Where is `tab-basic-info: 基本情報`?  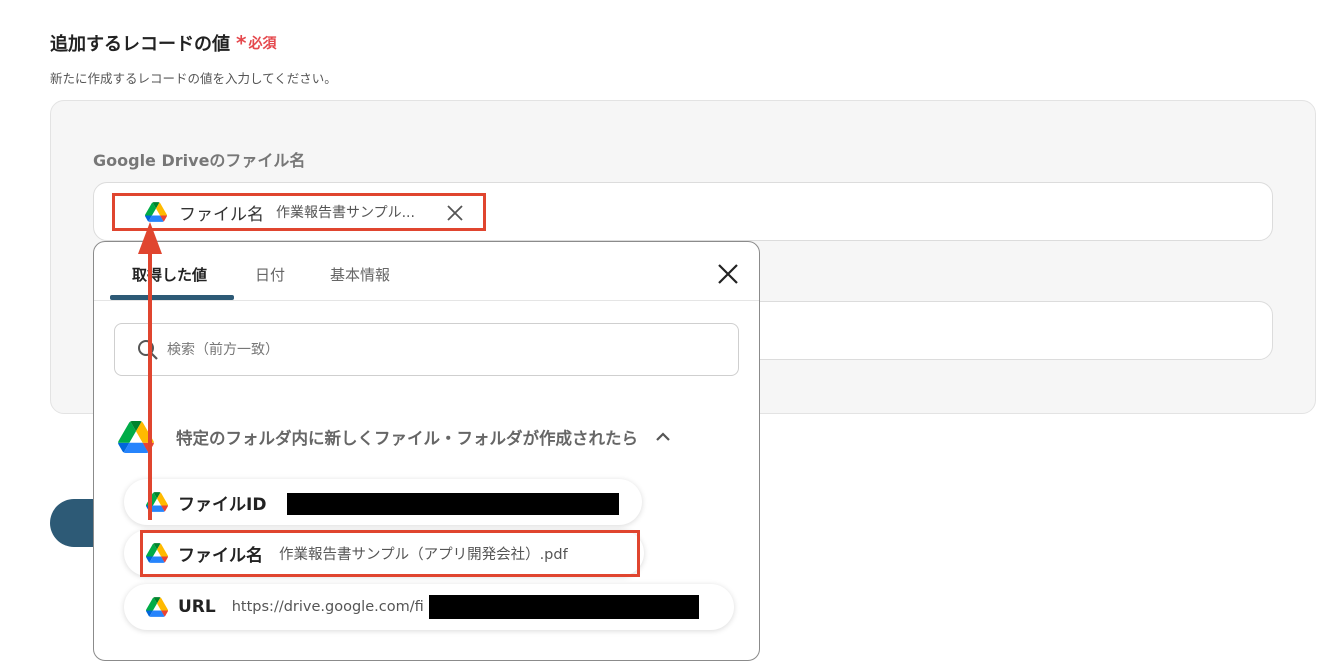 tab-basic-info: 基本情報 is located at coordinates (360, 274).